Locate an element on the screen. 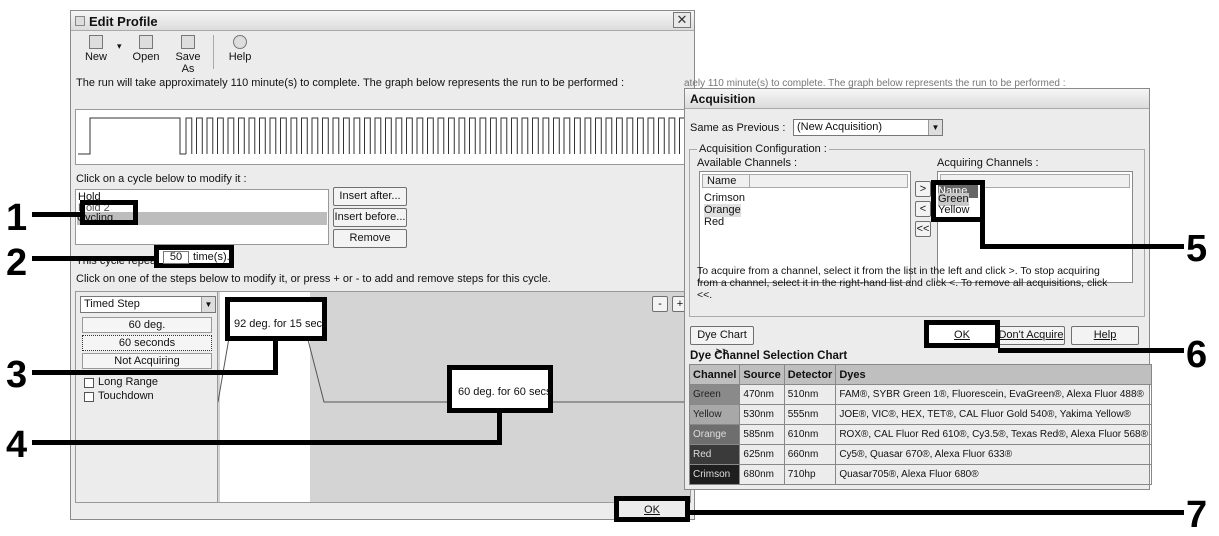  final-ok-label: OK is located at coordinates (652, 510).